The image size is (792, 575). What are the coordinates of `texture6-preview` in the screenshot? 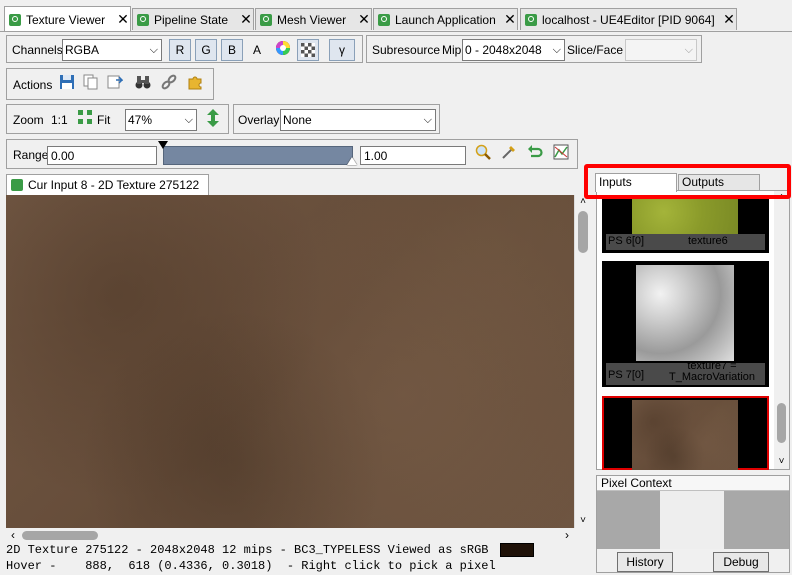 It's located at (685, 216).